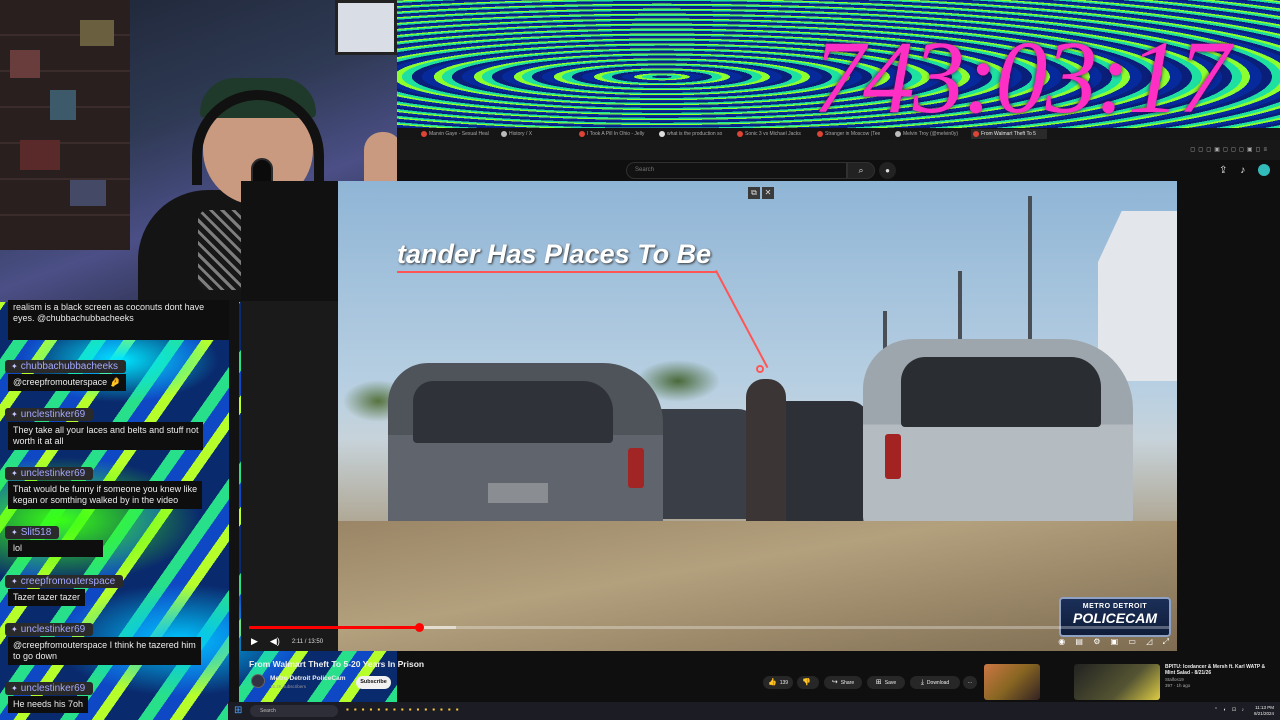 Image resolution: width=1280 pixels, height=720 pixels. Describe the element at coordinates (1149, 641) in the screenshot. I see `cast-icon: ◿` at that location.